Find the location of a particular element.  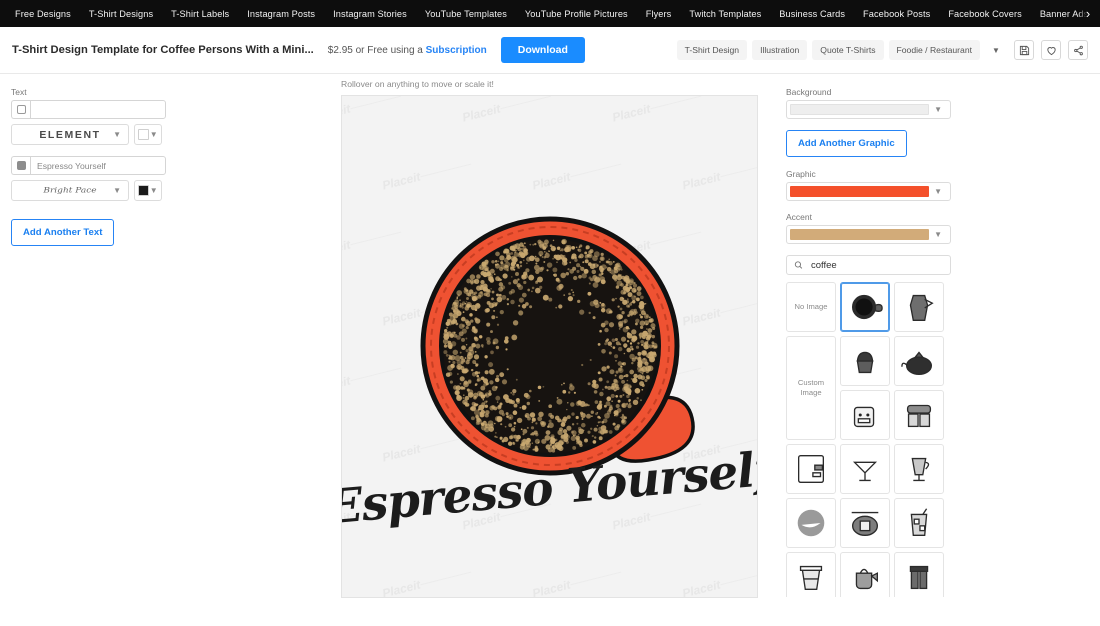

tag-chip: Illustration is located at coordinates (780, 50).